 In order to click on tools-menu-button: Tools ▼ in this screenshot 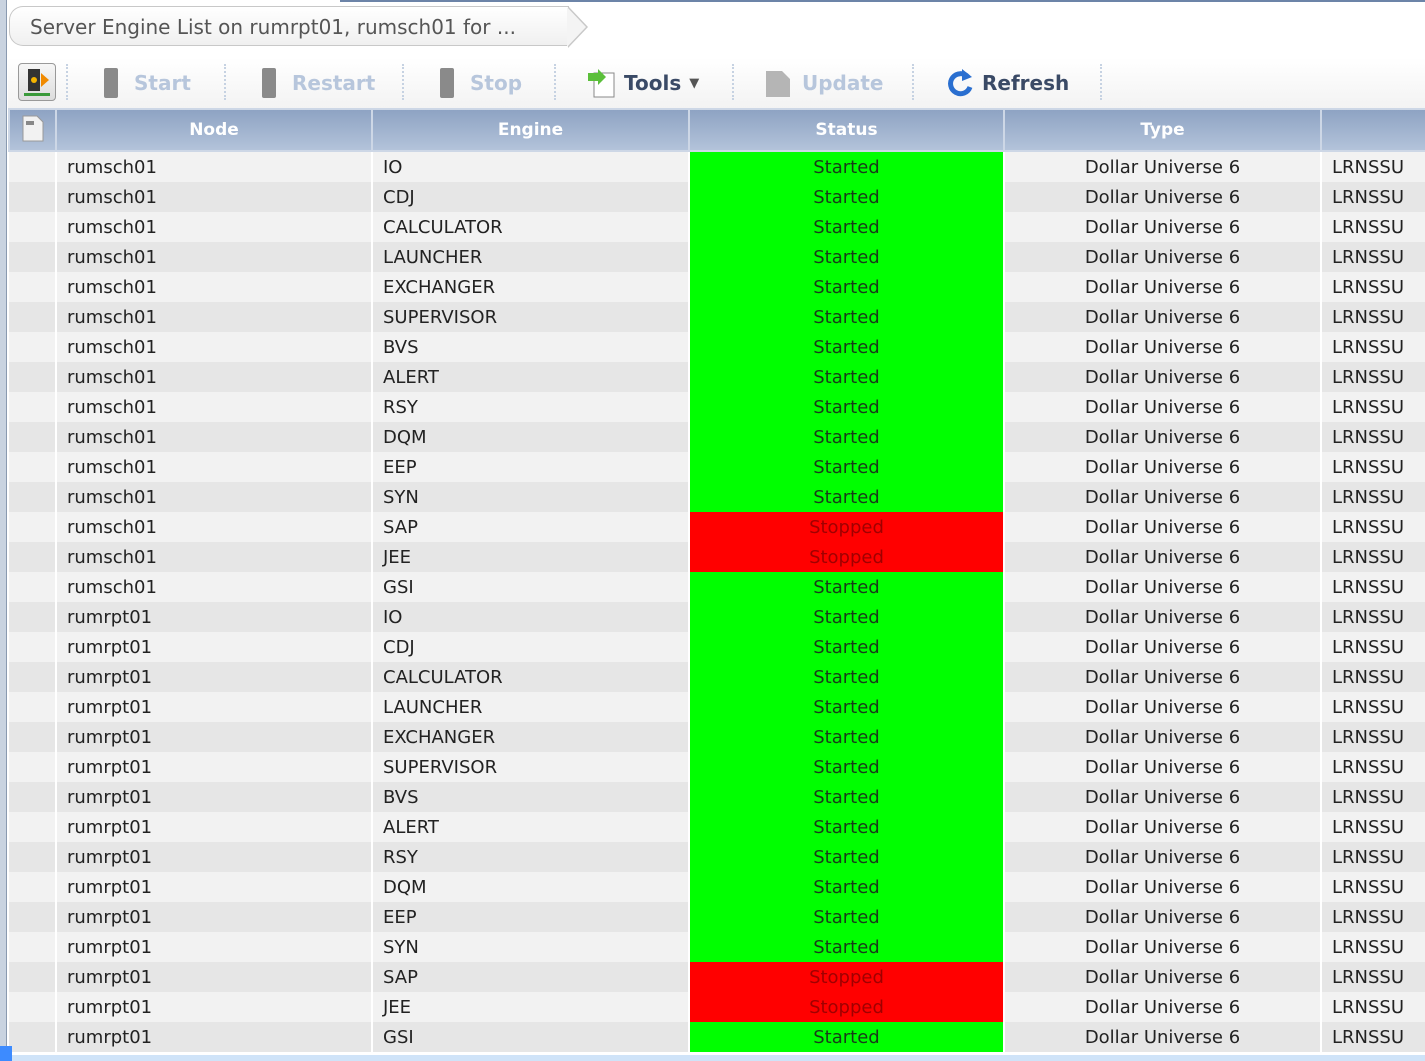, I will do `click(642, 83)`.